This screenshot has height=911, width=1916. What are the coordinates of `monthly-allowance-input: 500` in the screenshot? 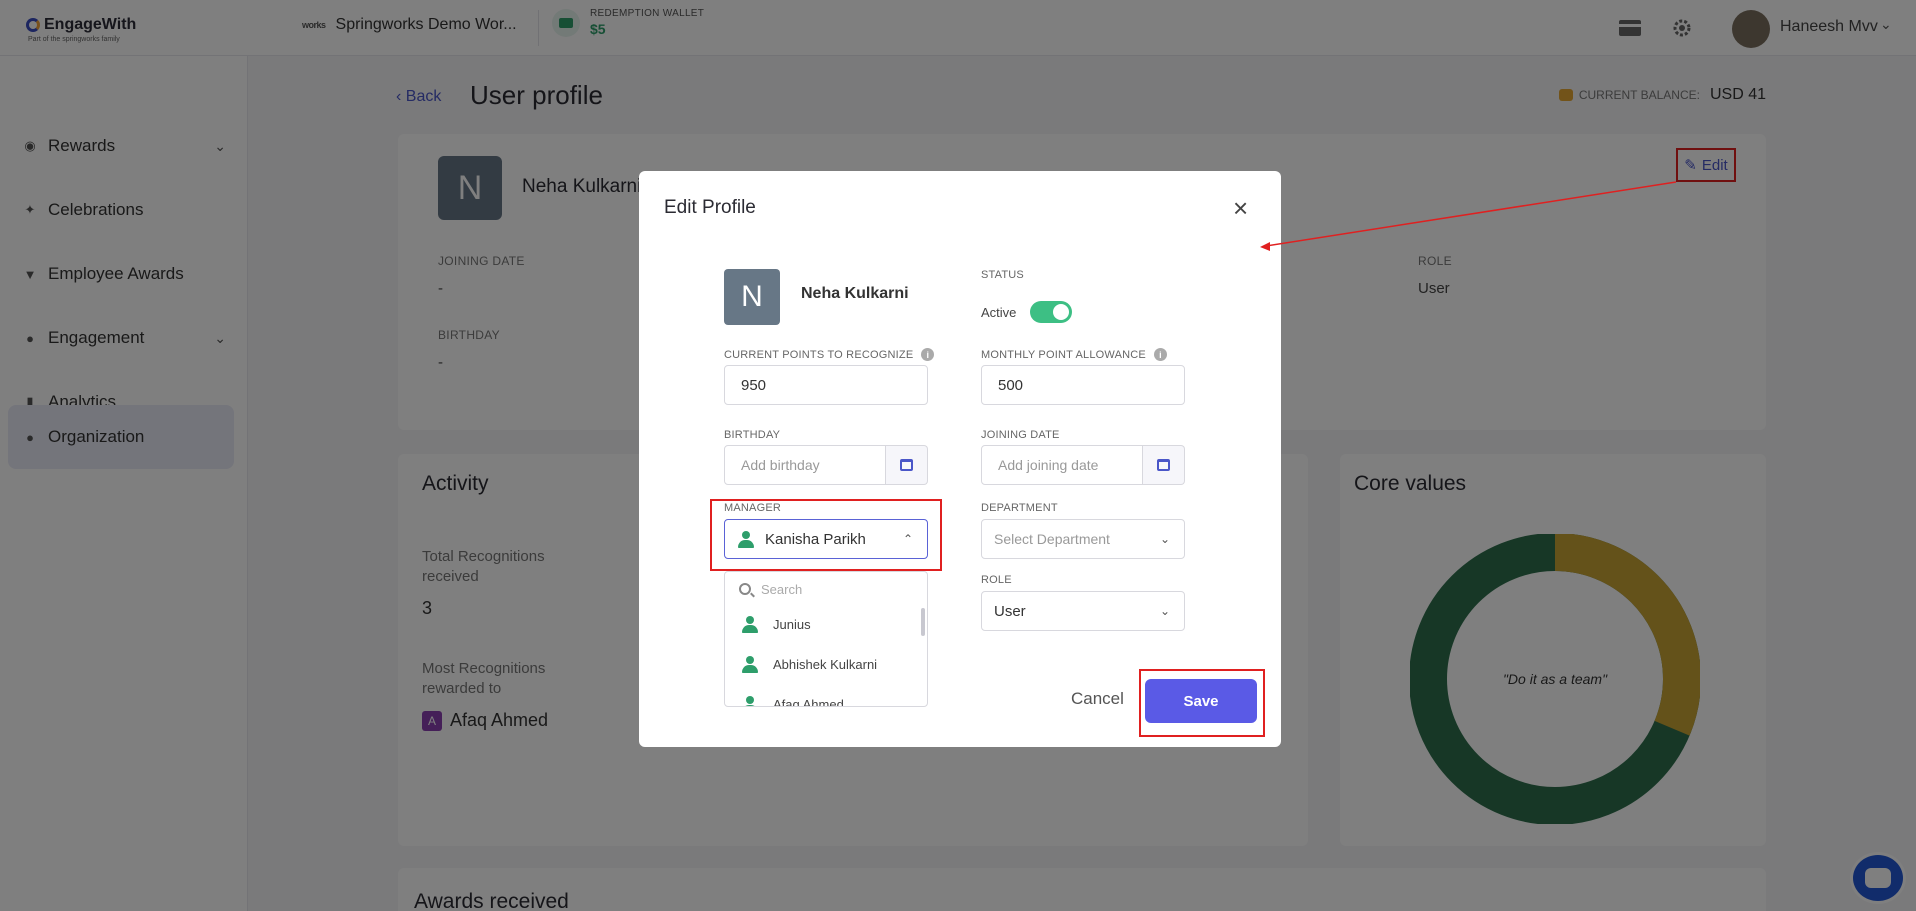 It's located at (1083, 385).